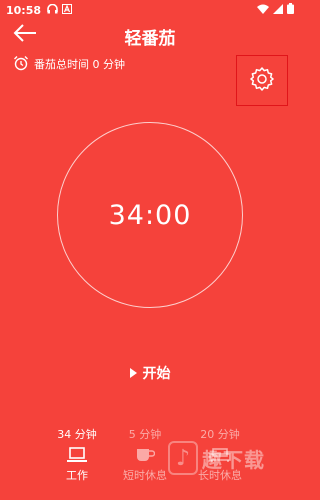 The height and width of the screenshot is (500, 320). I want to click on start-button: 开始, so click(150, 373).